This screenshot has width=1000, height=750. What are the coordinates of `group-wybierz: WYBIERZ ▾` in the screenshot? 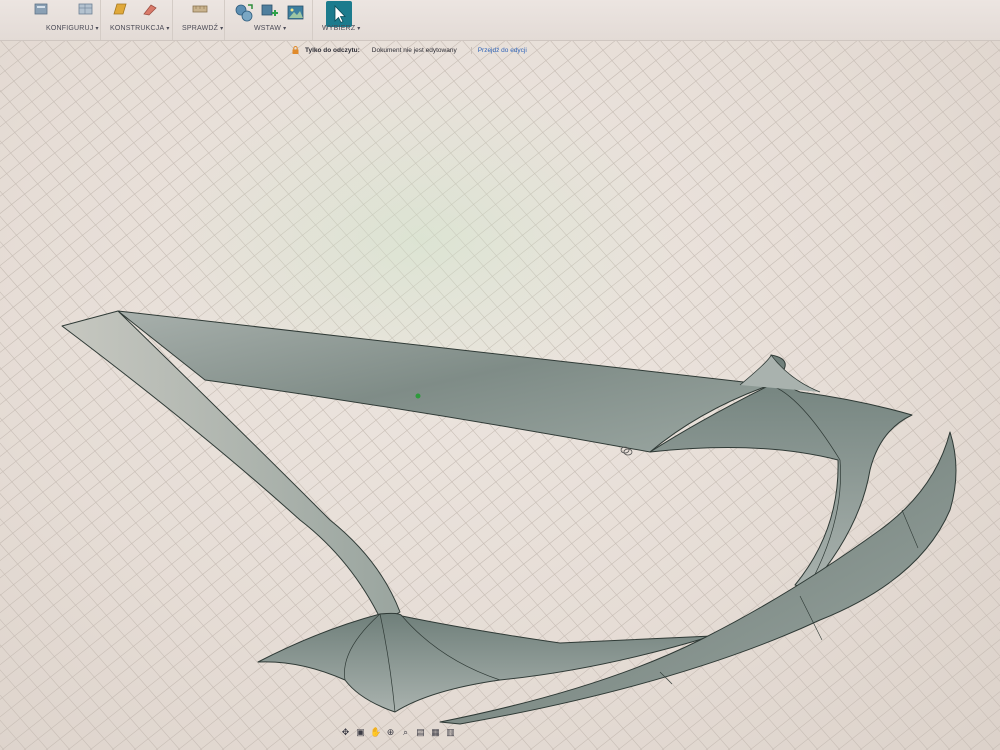 It's located at (342, 20).